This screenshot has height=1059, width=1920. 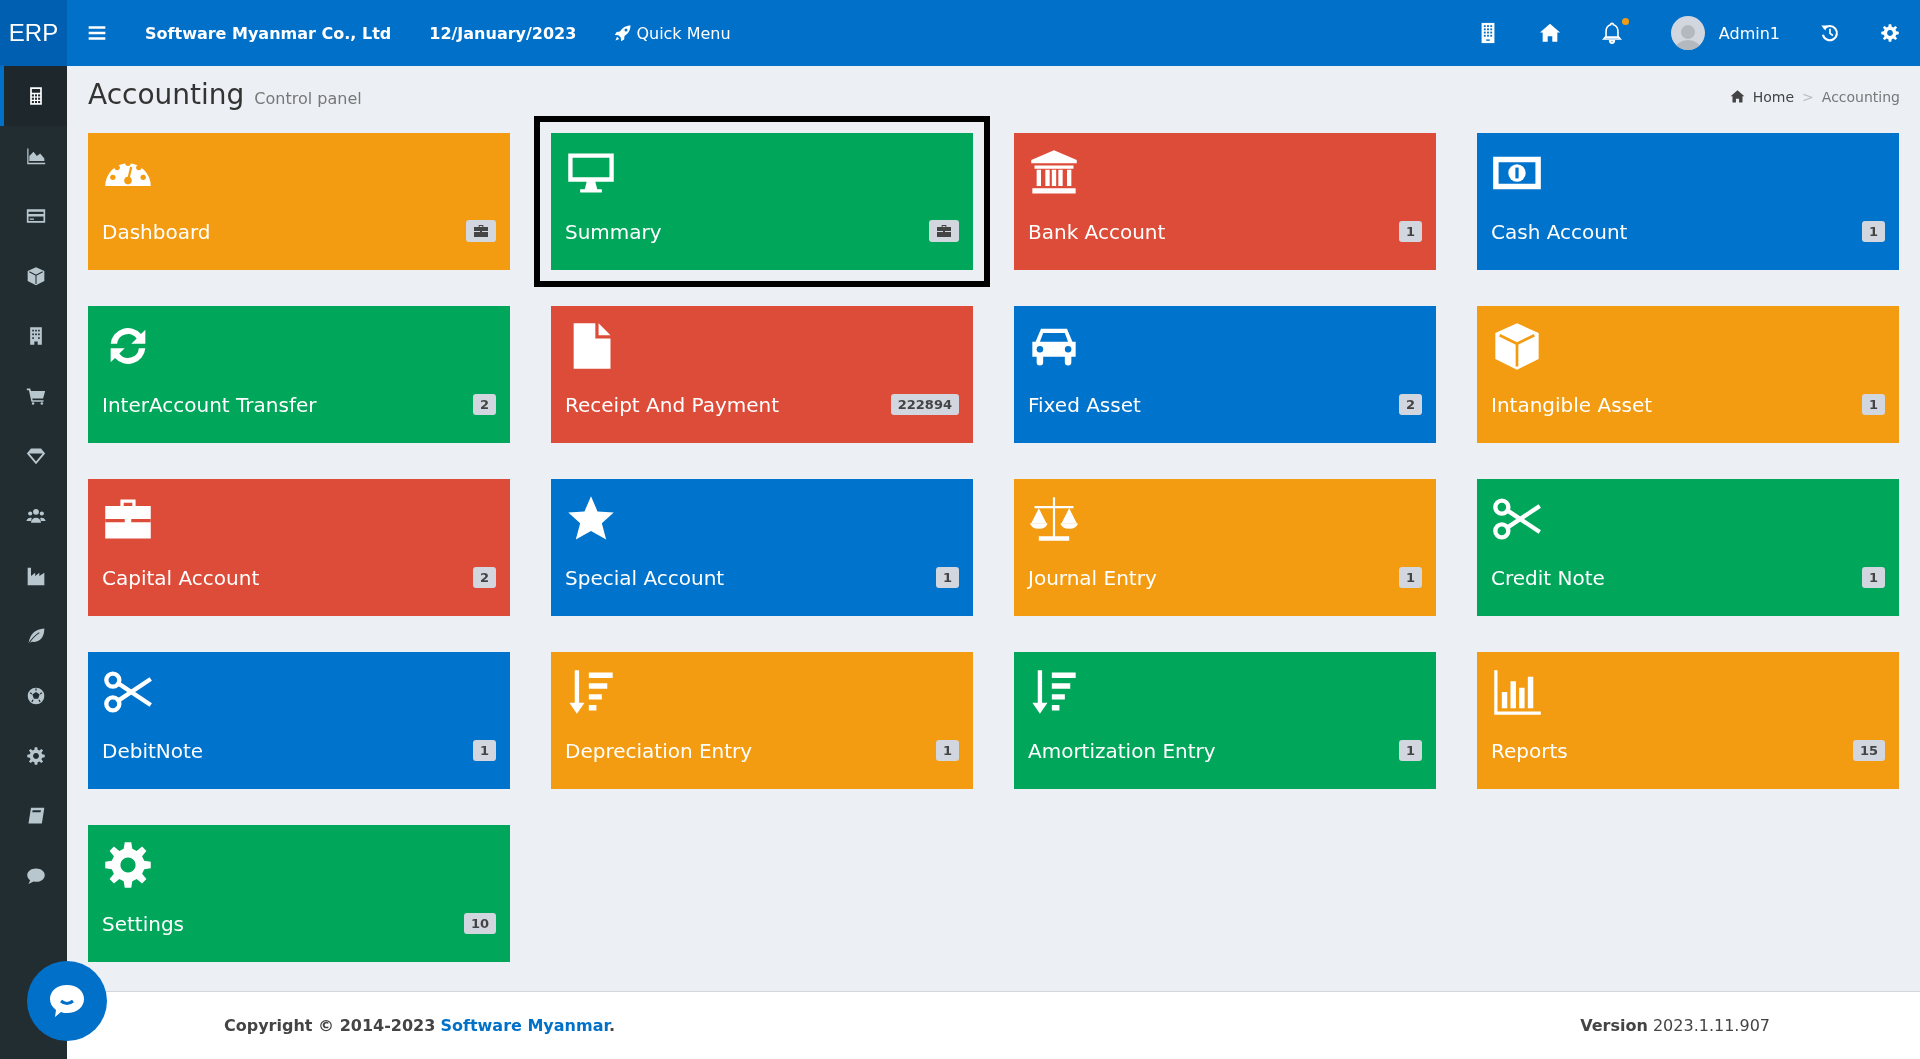 I want to click on quick-menu-link: Quick Menu, so click(x=672, y=33).